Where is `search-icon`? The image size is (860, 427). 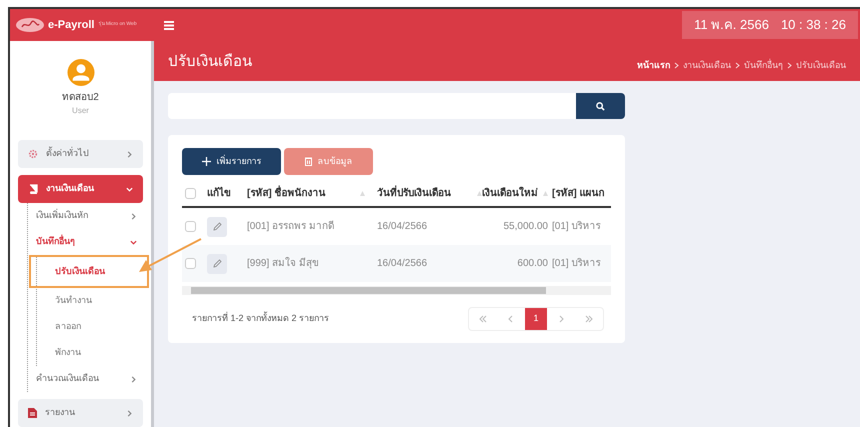
search-icon is located at coordinates (600, 106).